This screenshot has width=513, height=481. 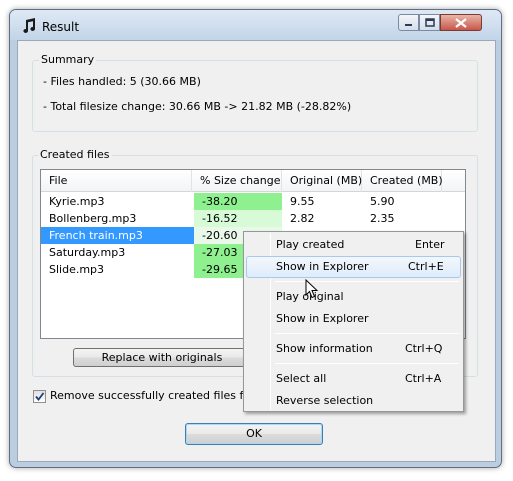 I want to click on menu-item-shortcut: Ctrl+E, so click(x=426, y=266).